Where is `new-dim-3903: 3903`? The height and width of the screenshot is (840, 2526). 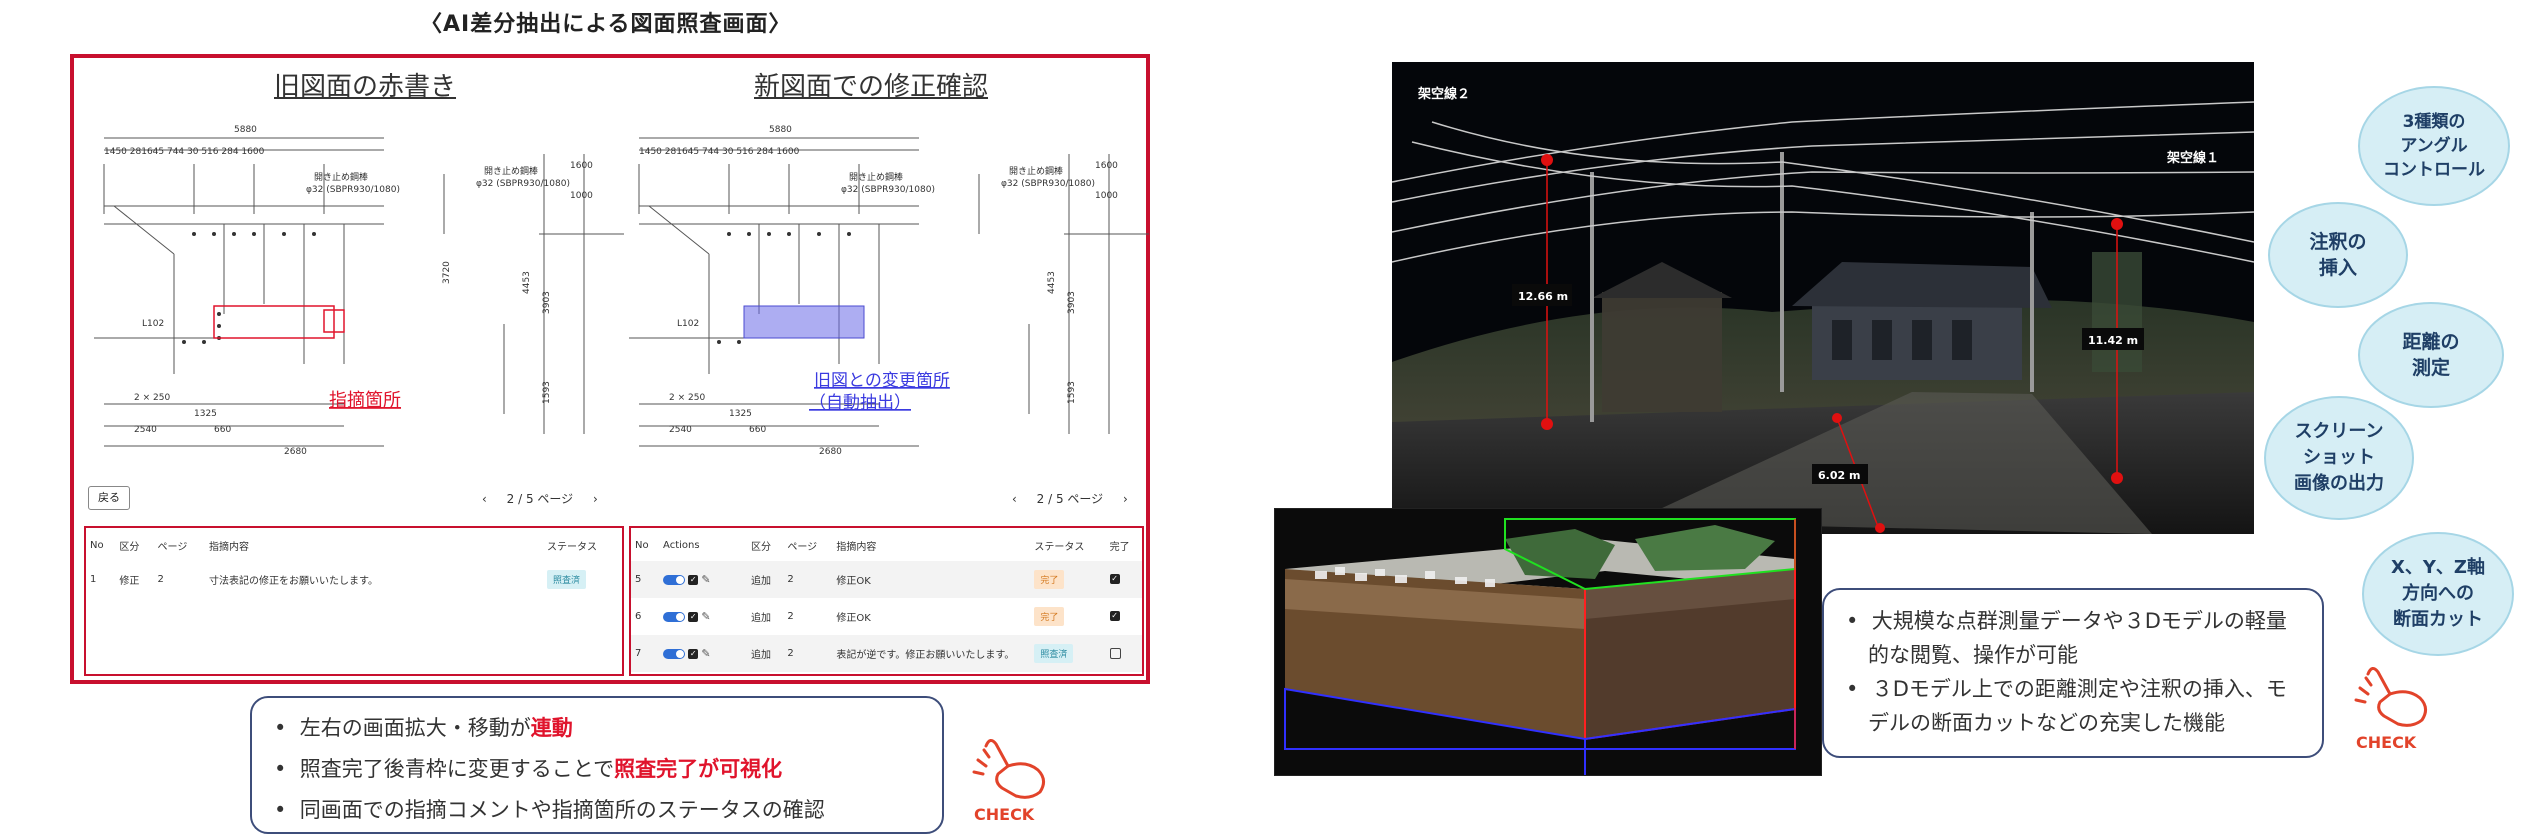
new-dim-3903: 3903 is located at coordinates (1072, 302).